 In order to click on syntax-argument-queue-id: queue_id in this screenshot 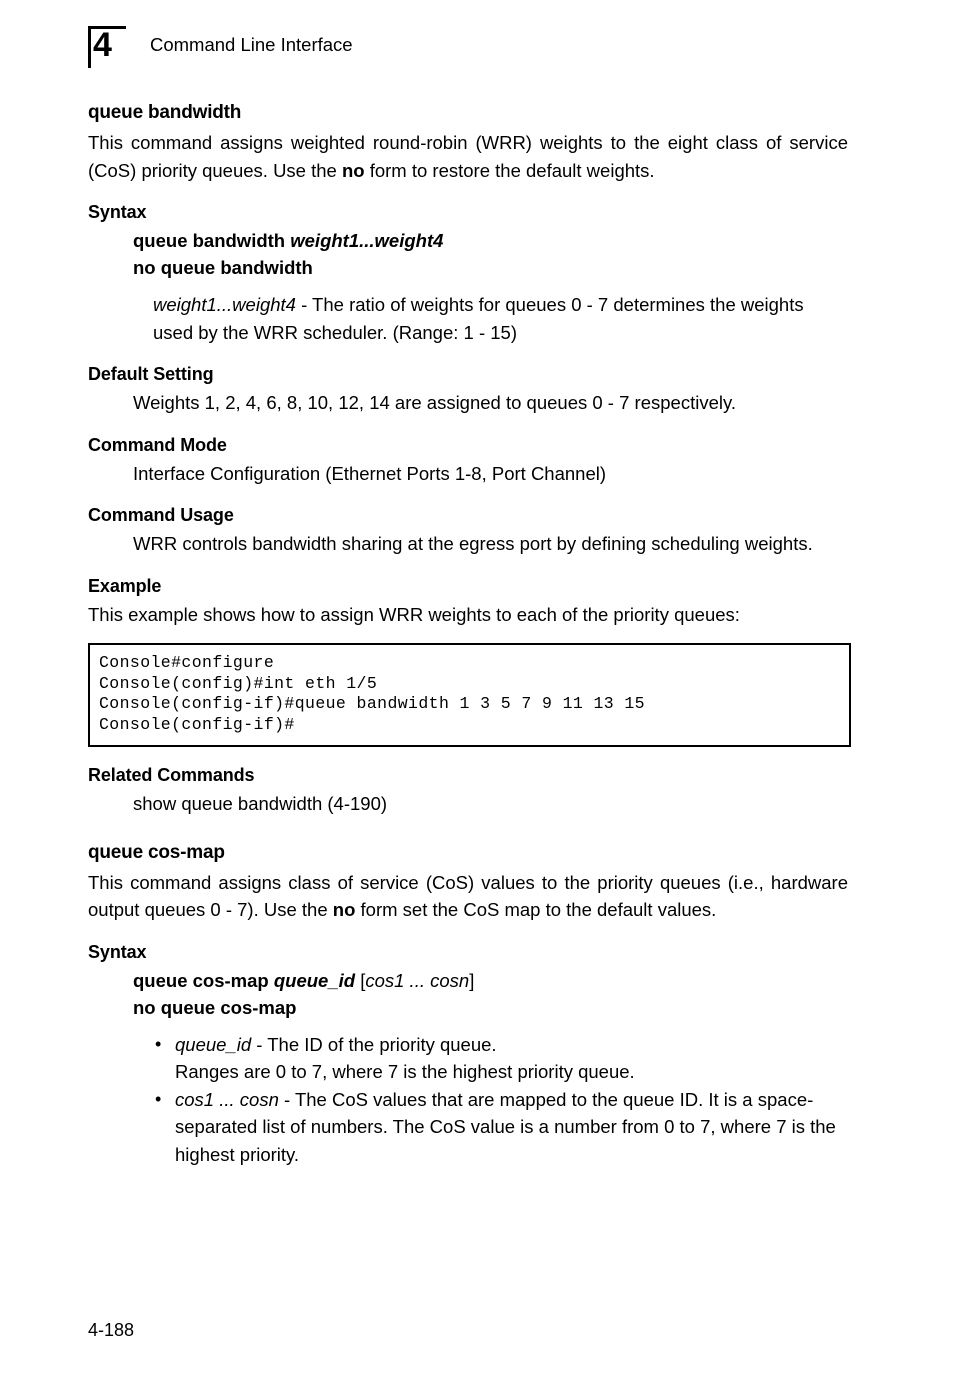, I will do `click(314, 980)`.